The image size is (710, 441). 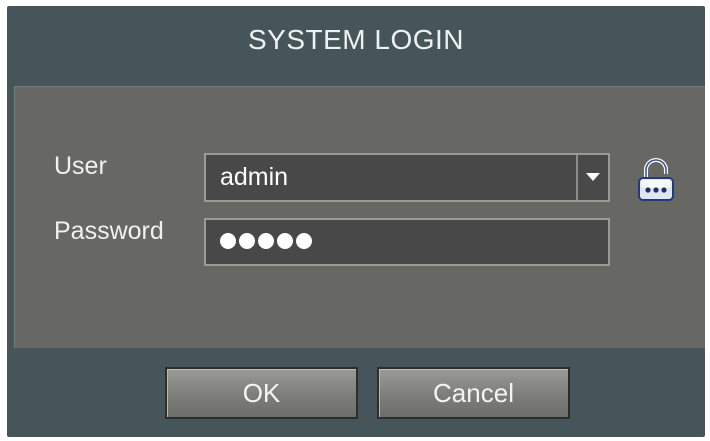 I want to click on user-select-value: admin, so click(x=254, y=177).